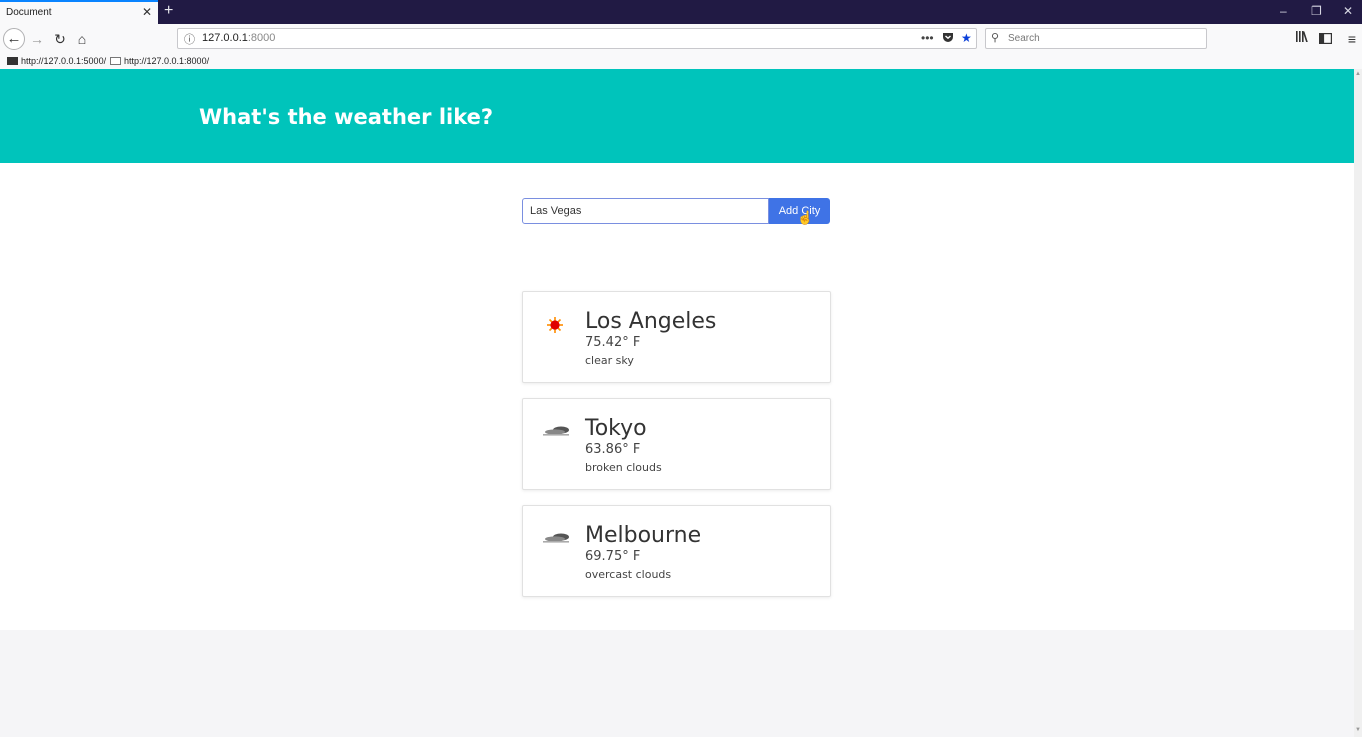 This screenshot has width=1362, height=737. I want to click on more-icon: •••, so click(927, 38).